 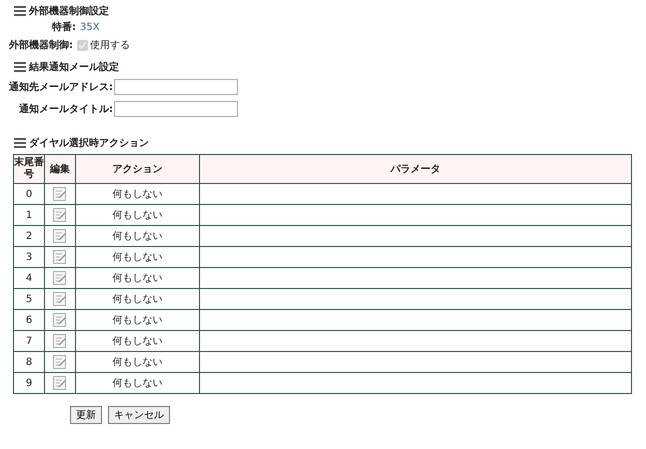 I want to click on section-title: 外部機器制御設定, so click(x=69, y=11).